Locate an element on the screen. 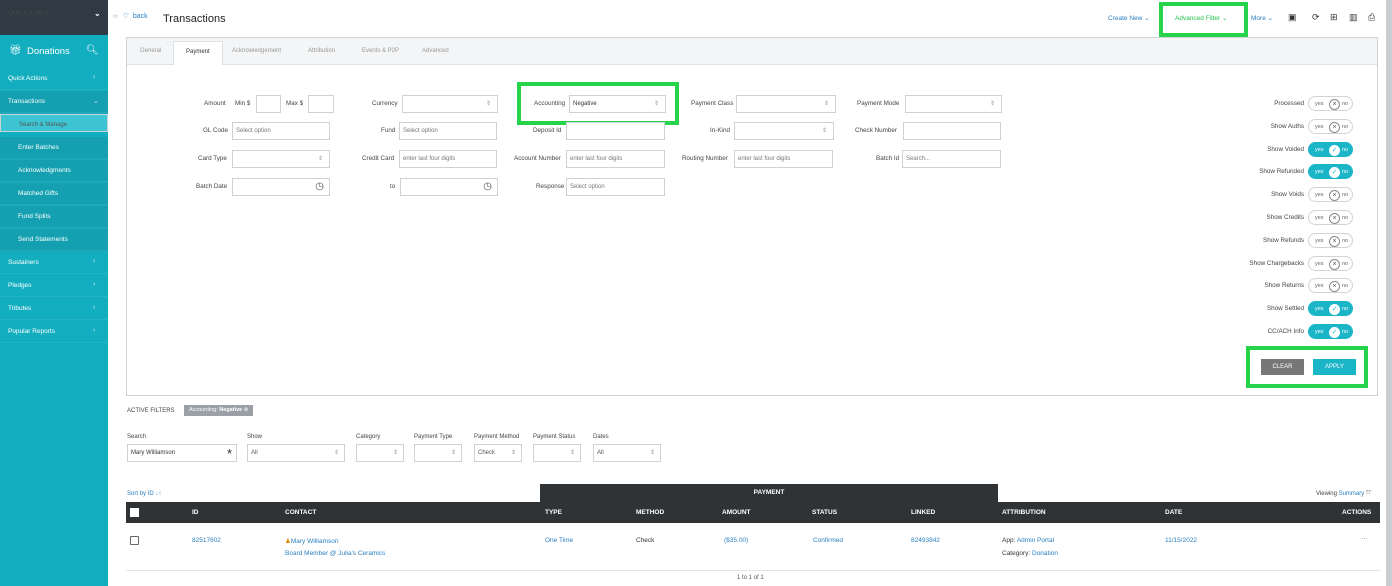 This screenshot has height=586, width=1392. response-select: Select option is located at coordinates (615, 187).